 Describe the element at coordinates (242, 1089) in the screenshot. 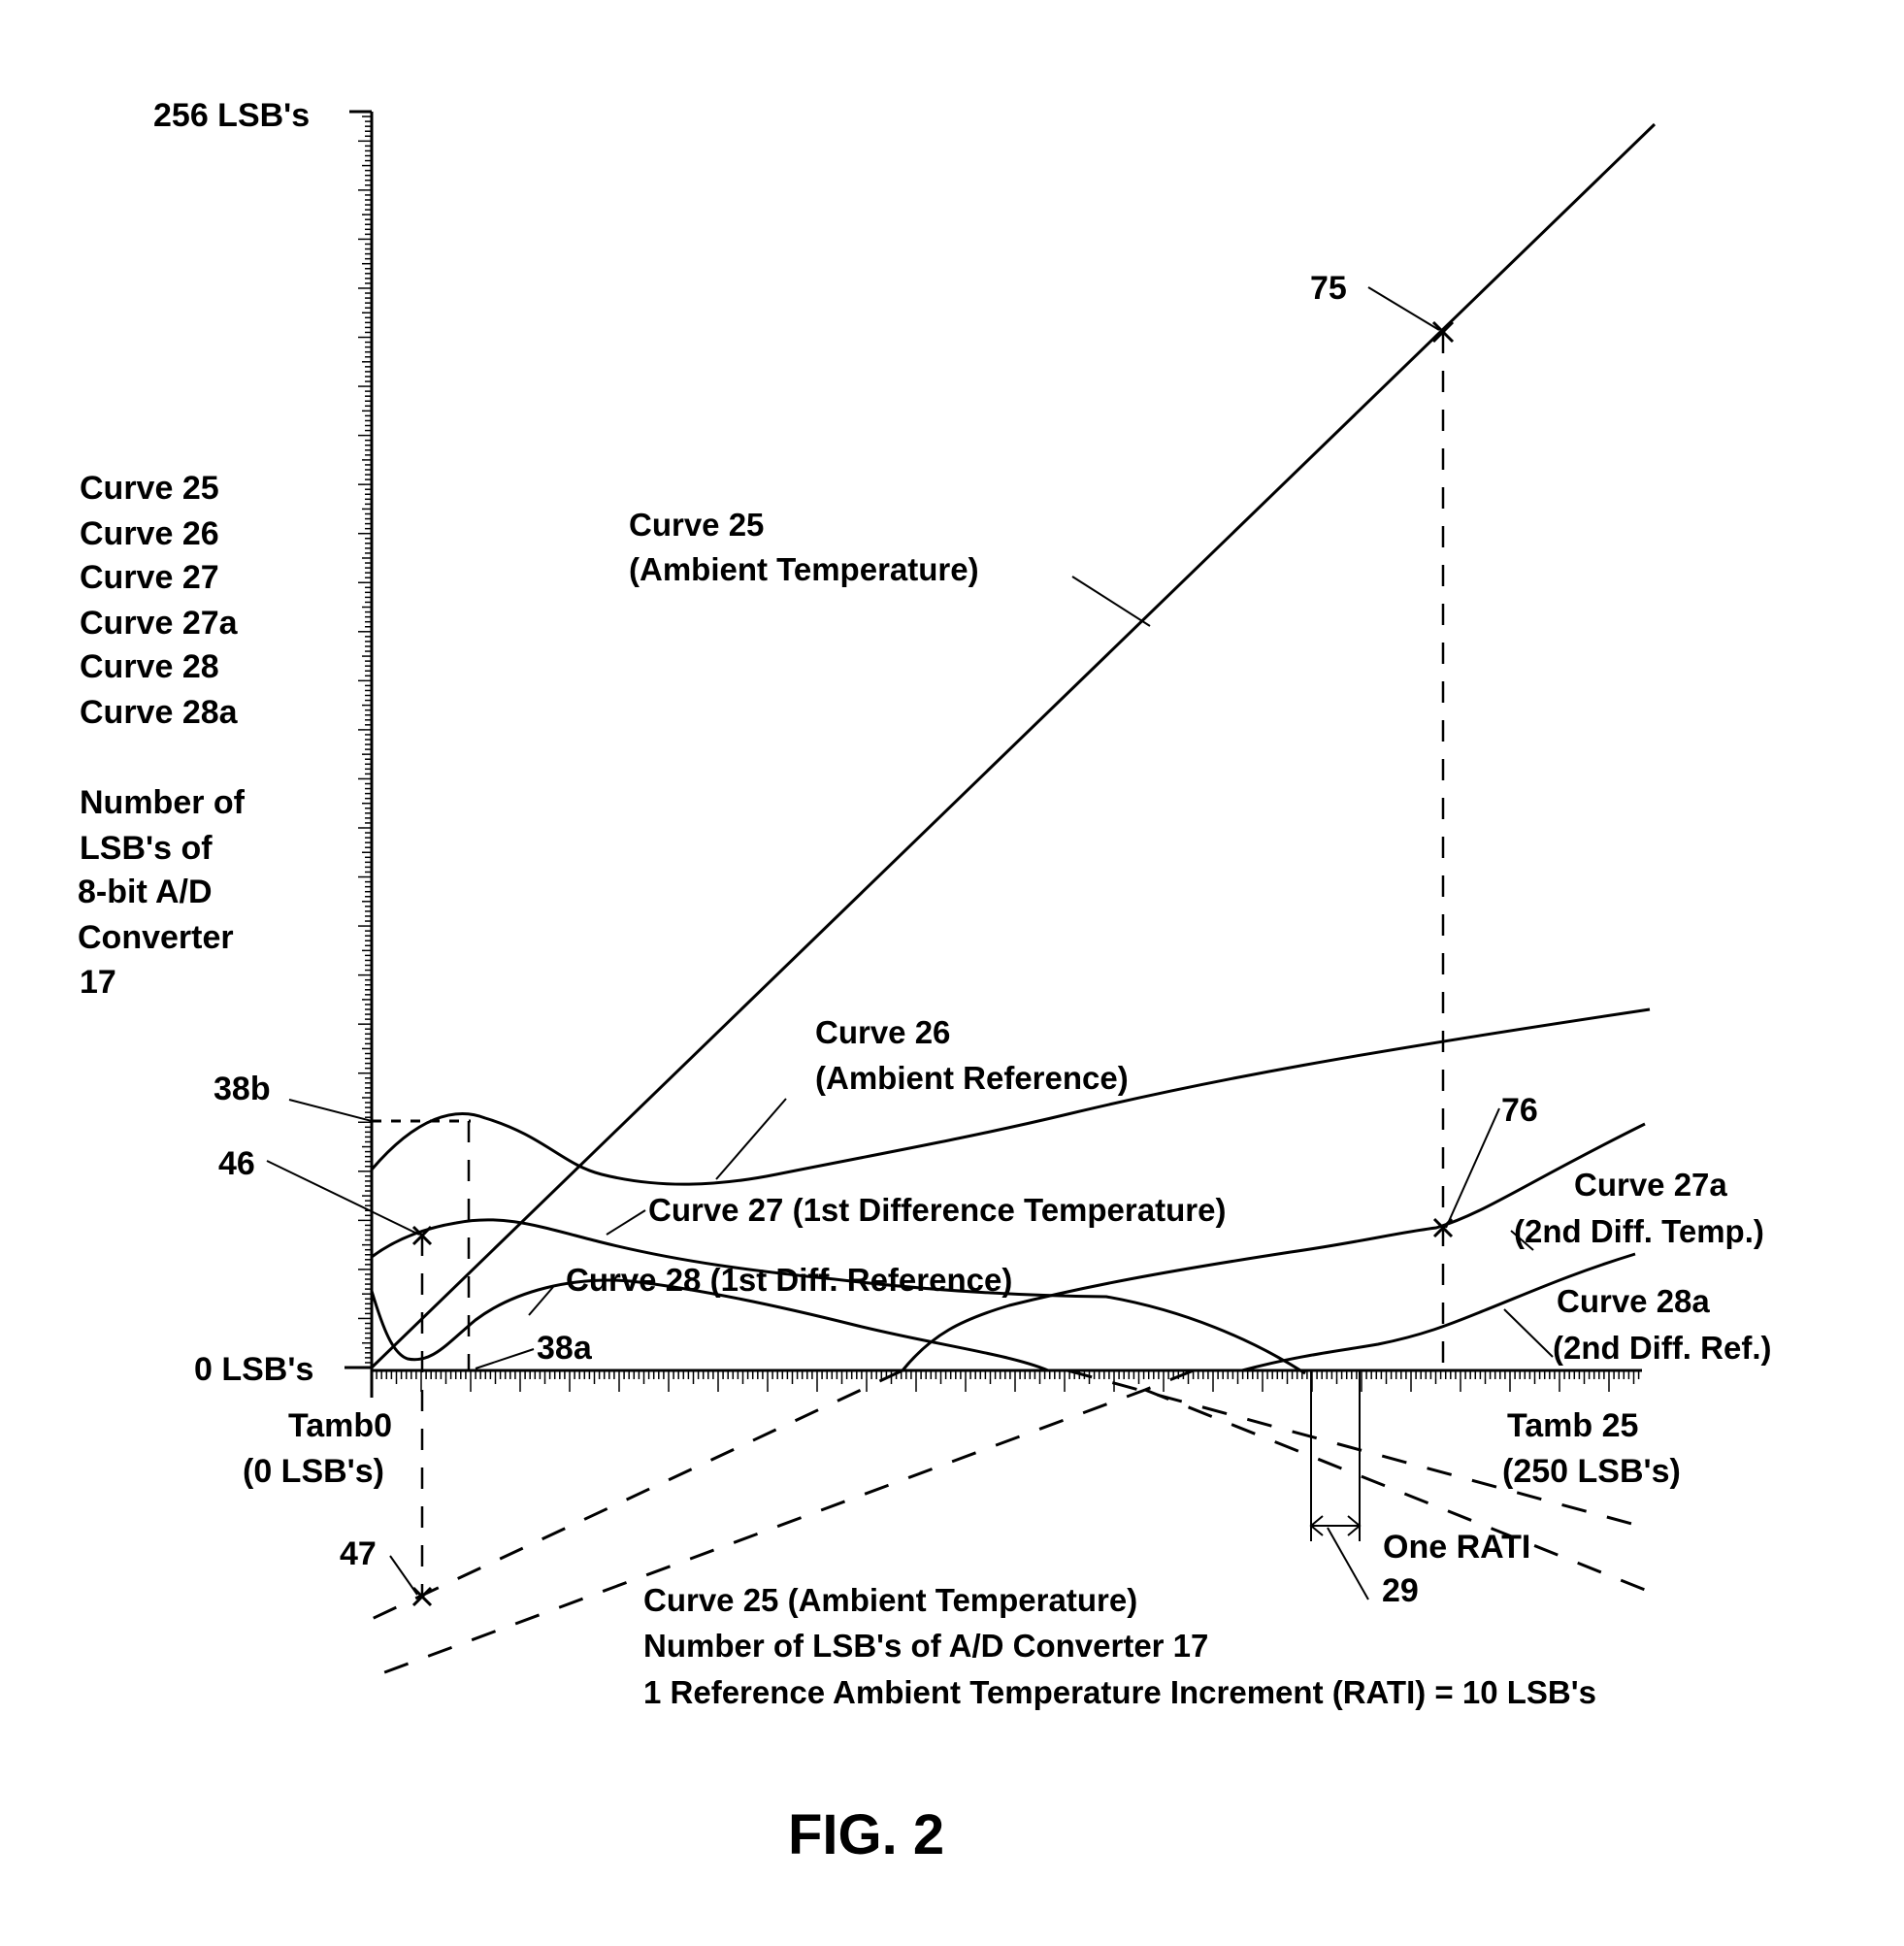

I see `ref-38b: 38b` at that location.